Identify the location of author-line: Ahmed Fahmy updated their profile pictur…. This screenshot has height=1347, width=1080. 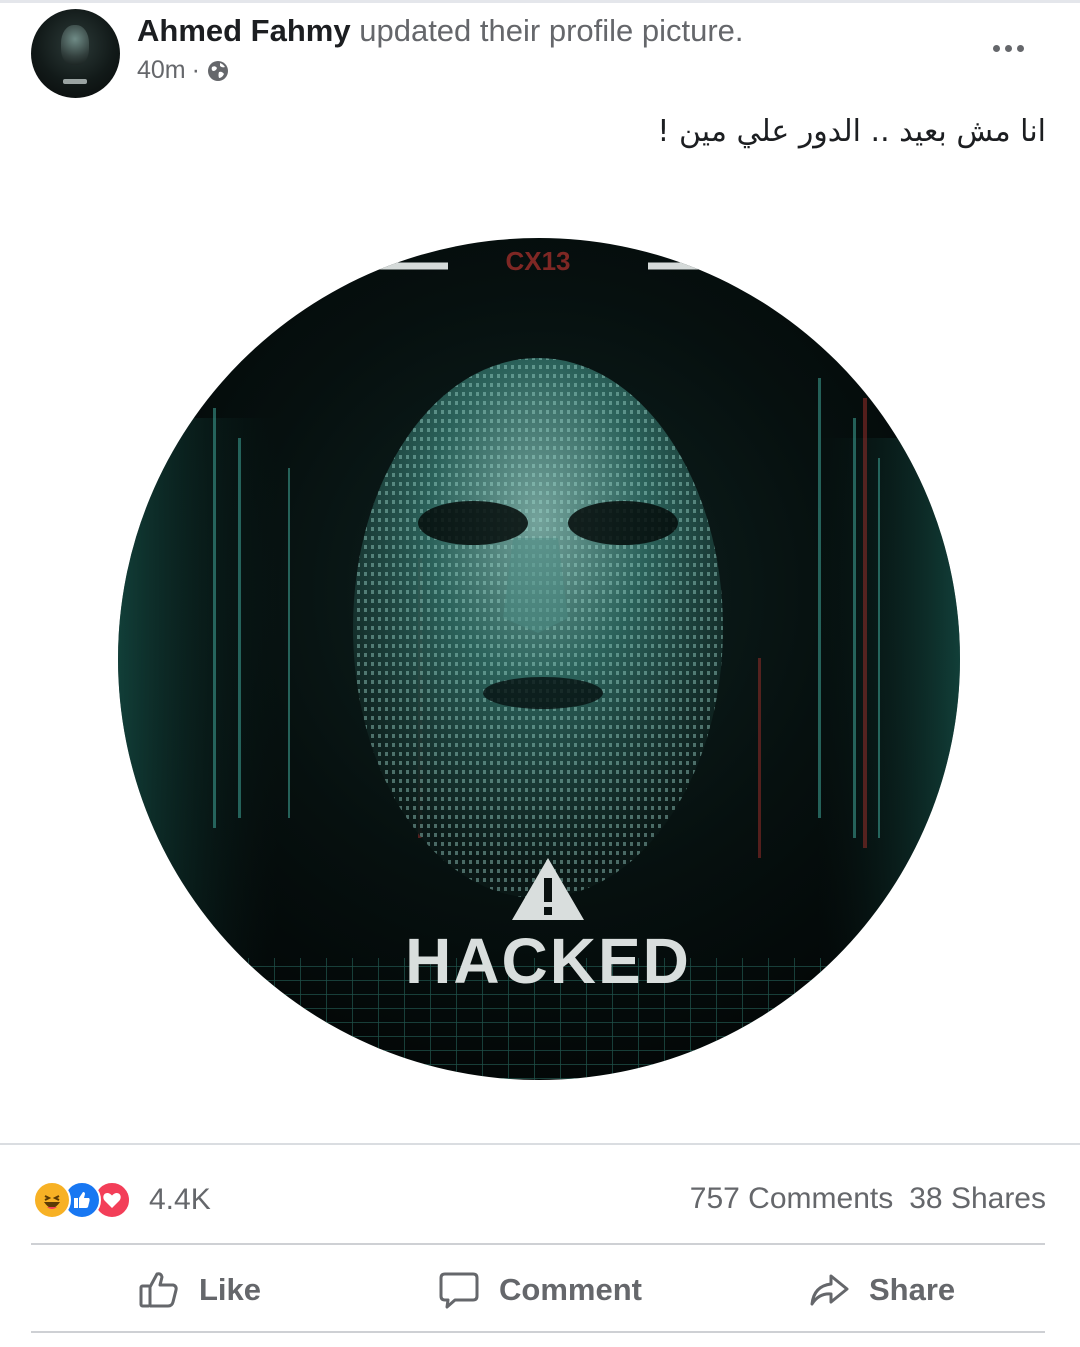
(440, 31).